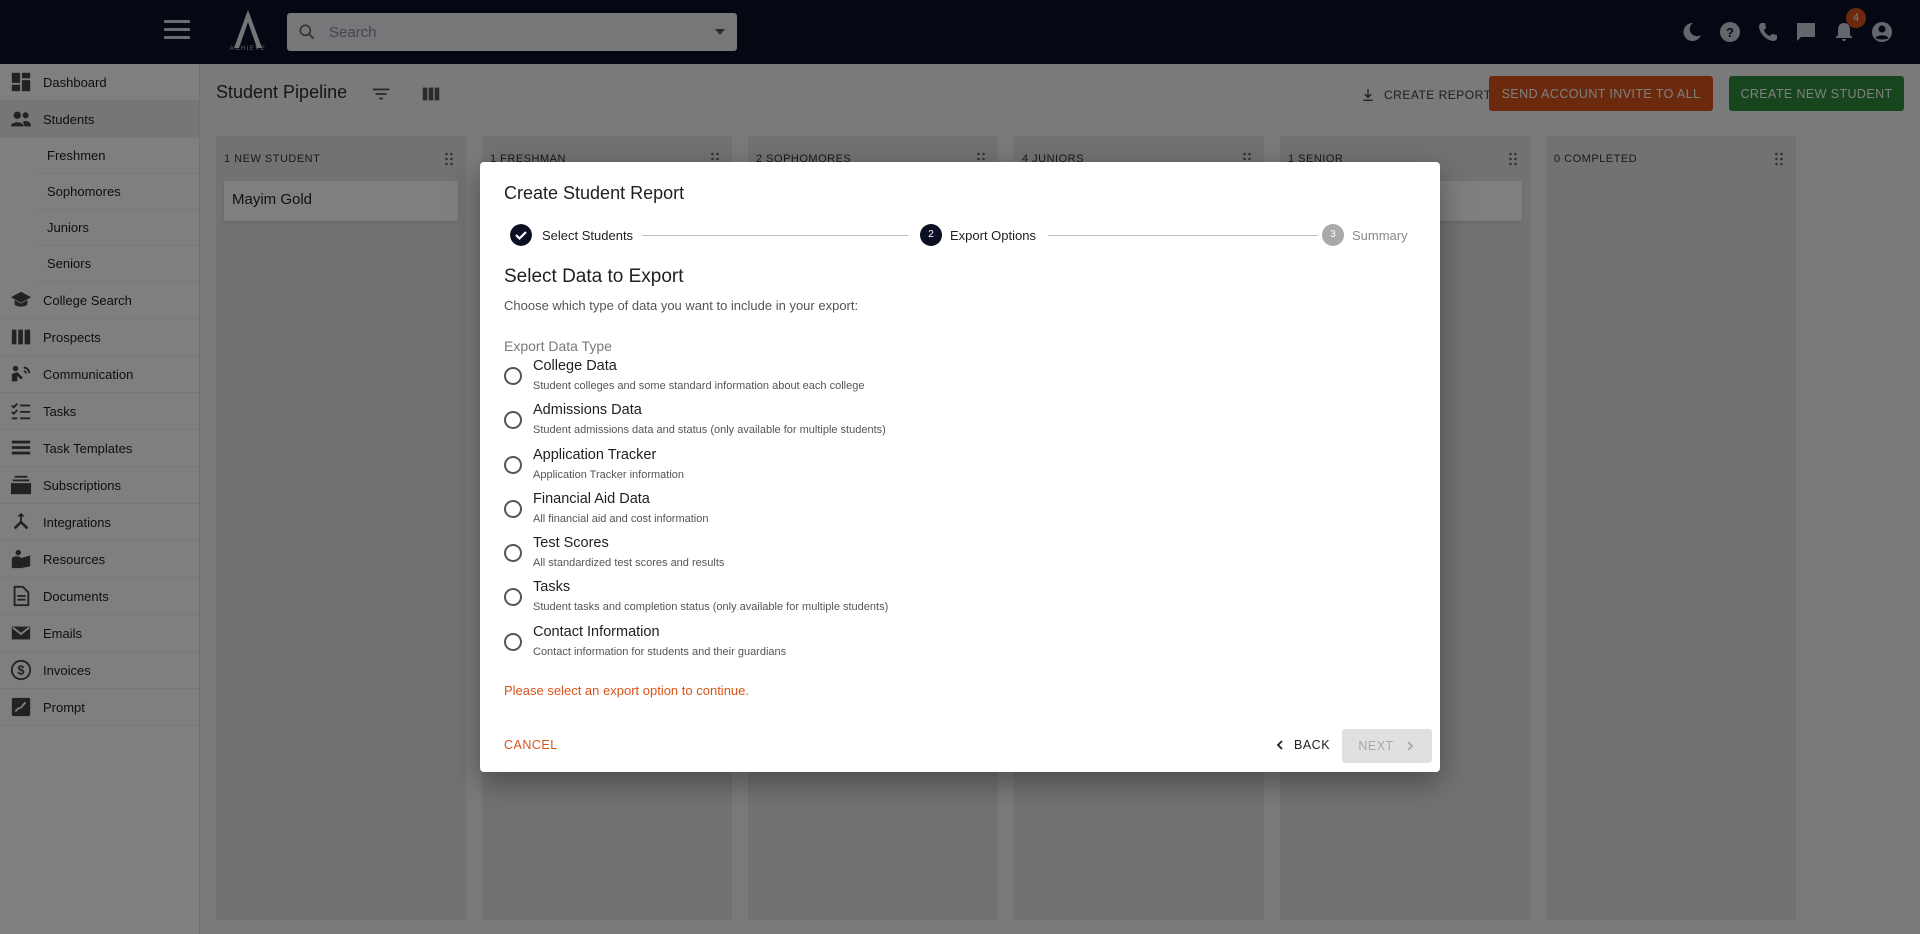  I want to click on step-number-badge: 3, so click(1333, 235).